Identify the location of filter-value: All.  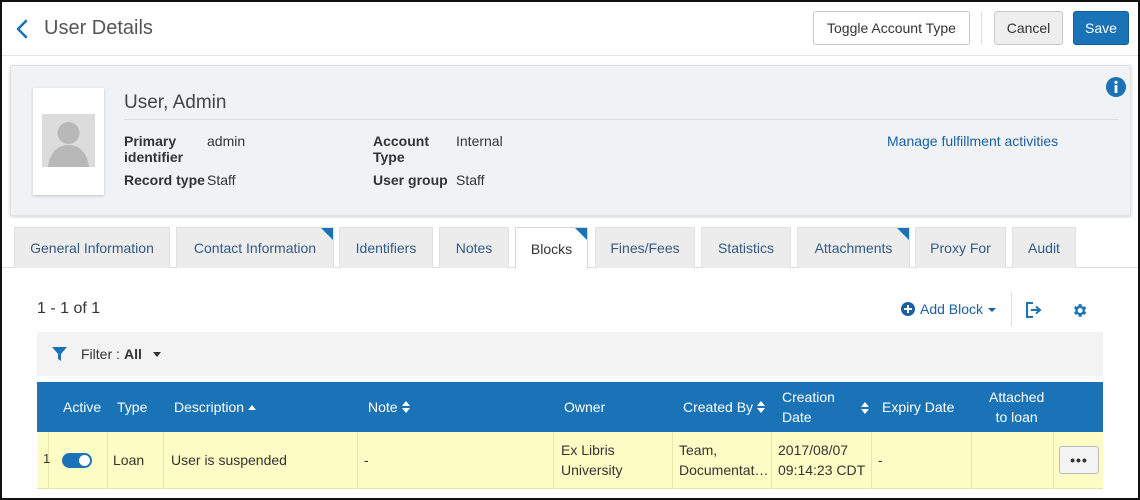
(133, 354).